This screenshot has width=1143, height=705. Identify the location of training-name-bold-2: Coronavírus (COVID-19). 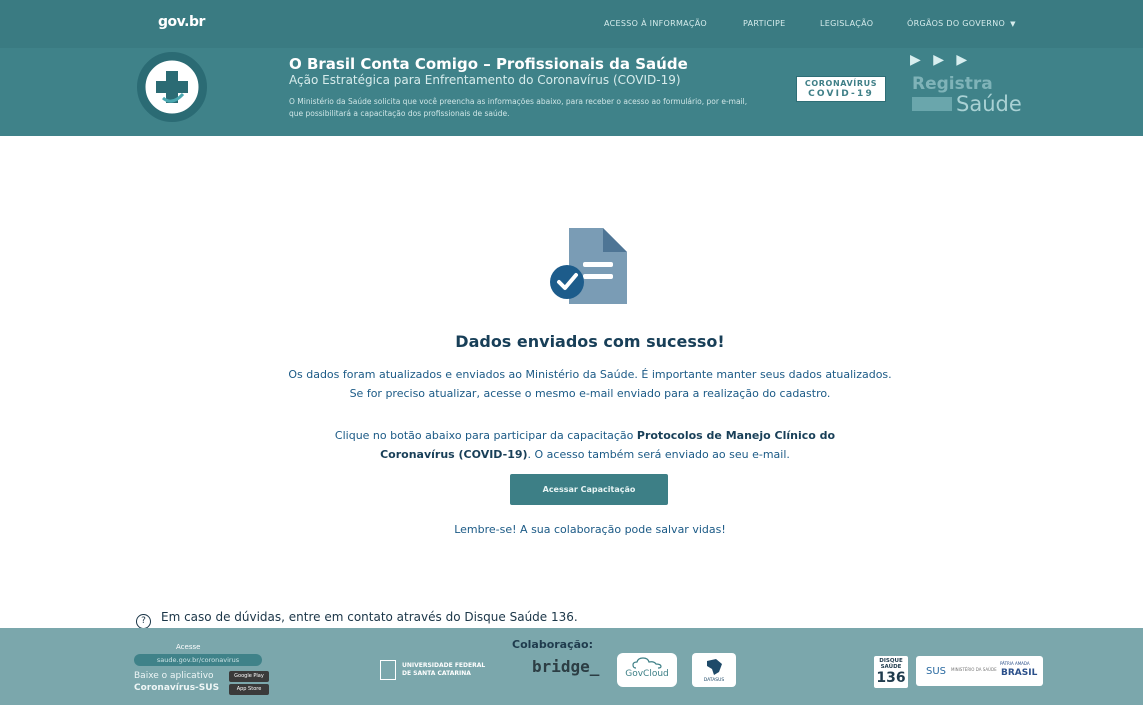
(454, 454).